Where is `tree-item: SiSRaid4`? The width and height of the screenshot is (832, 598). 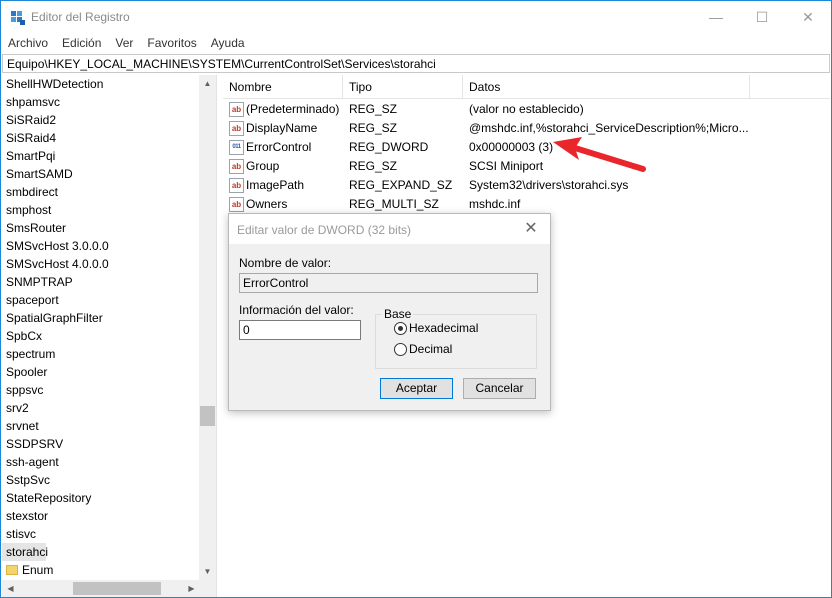 tree-item: SiSRaid4 is located at coordinates (109, 138).